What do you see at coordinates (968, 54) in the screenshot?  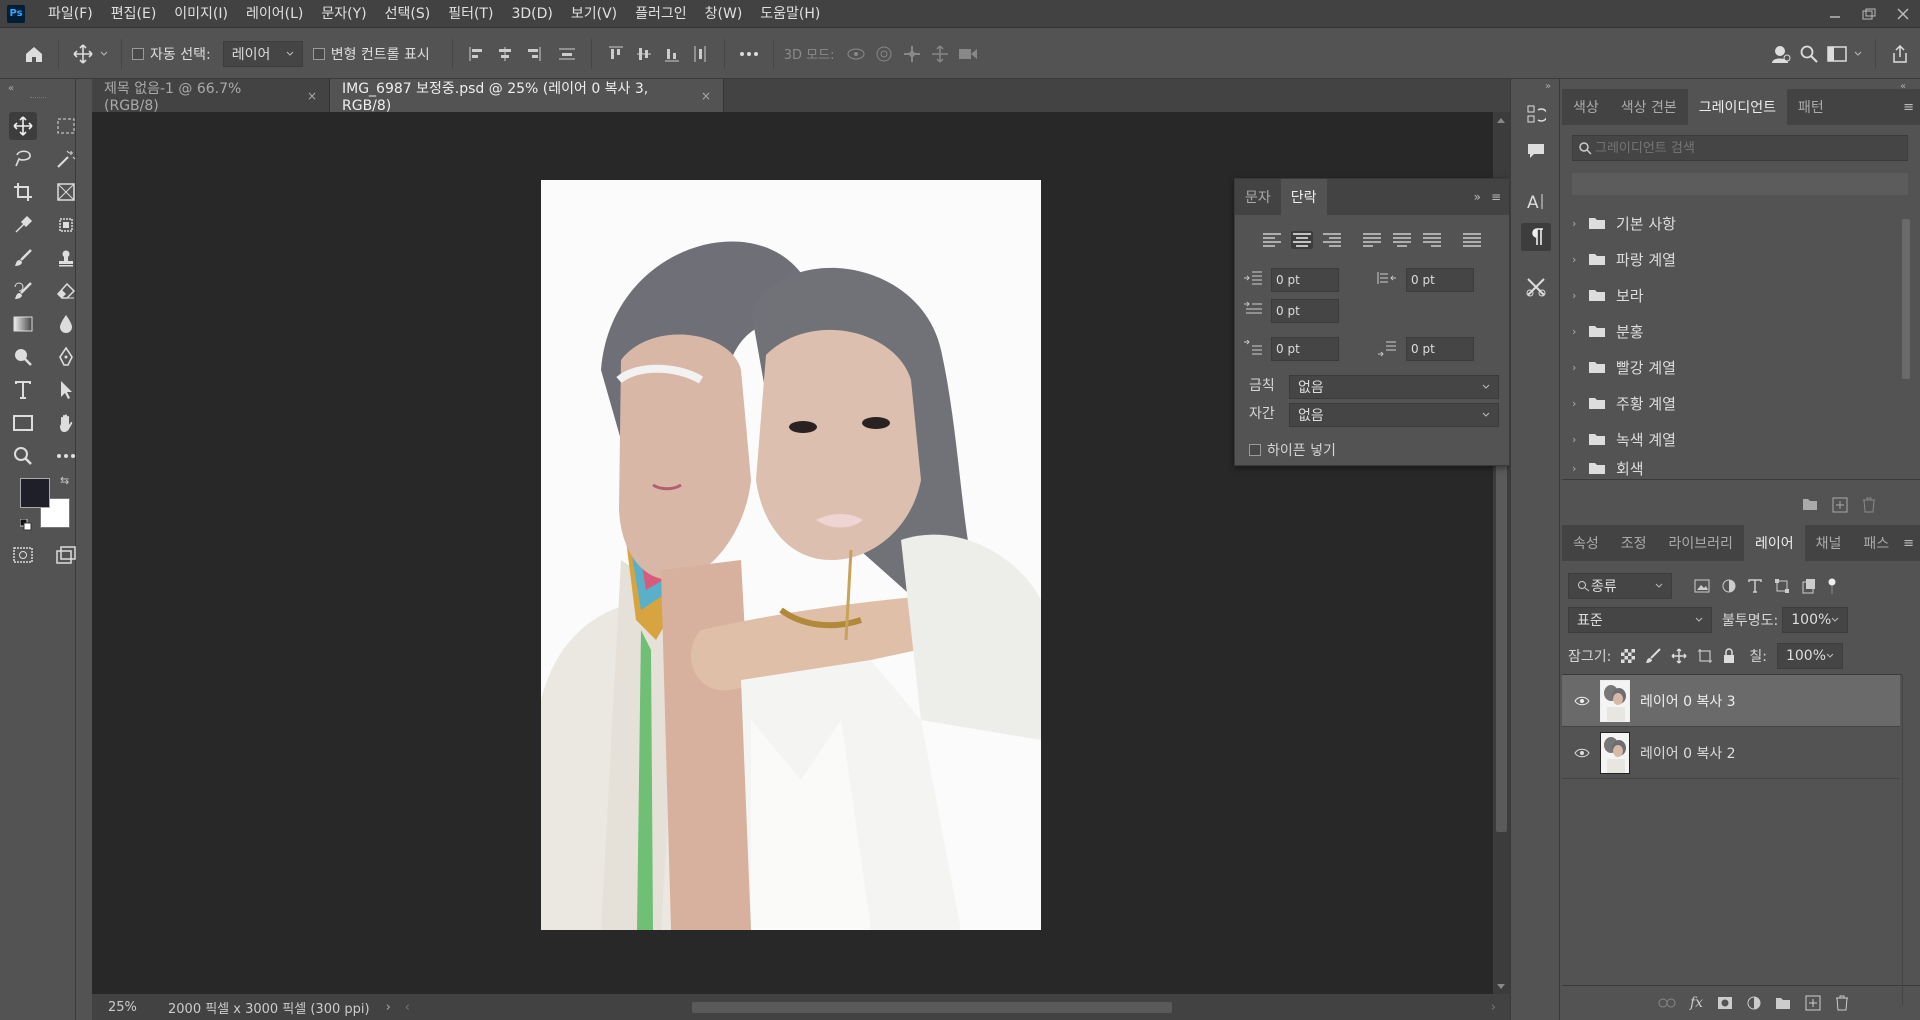 I see `3d-scale-icon` at bounding box center [968, 54].